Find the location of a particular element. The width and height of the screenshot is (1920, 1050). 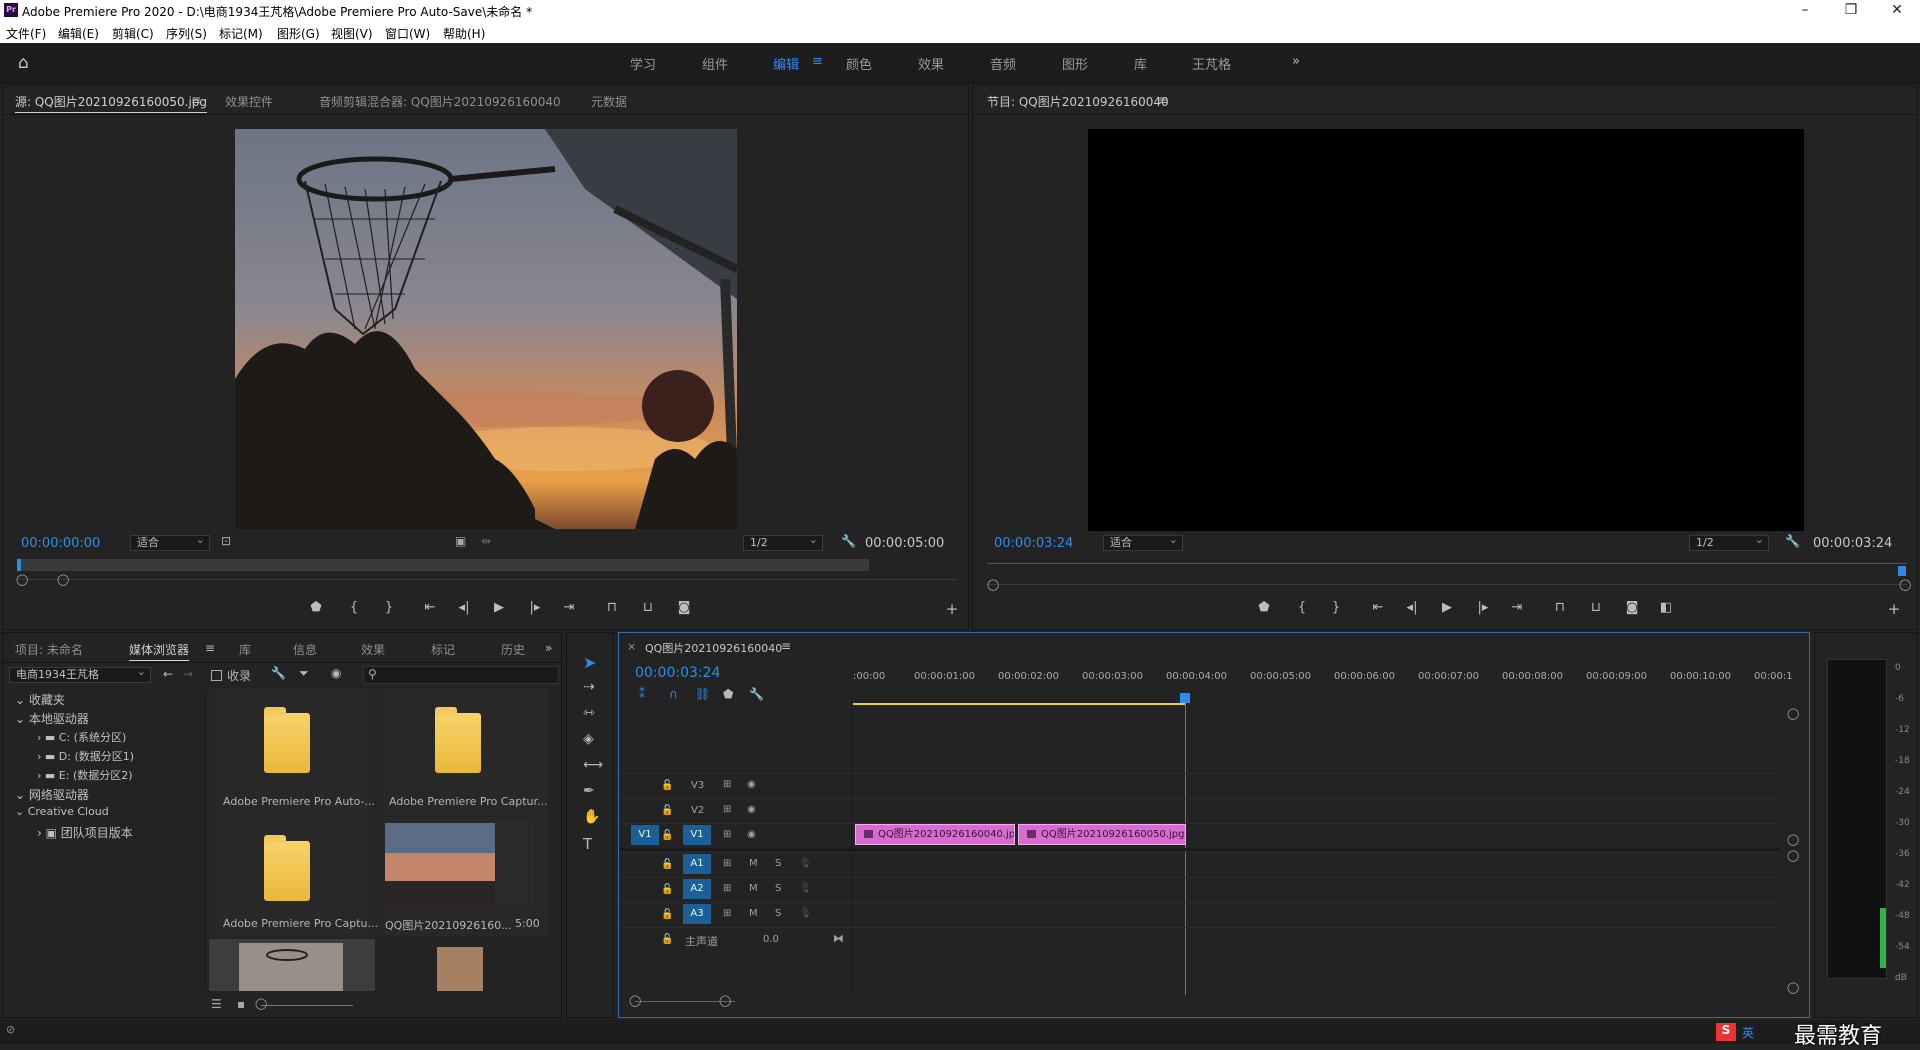

tree-drive-d: › ▬ D: (数据分区1) is located at coordinates (85, 756).